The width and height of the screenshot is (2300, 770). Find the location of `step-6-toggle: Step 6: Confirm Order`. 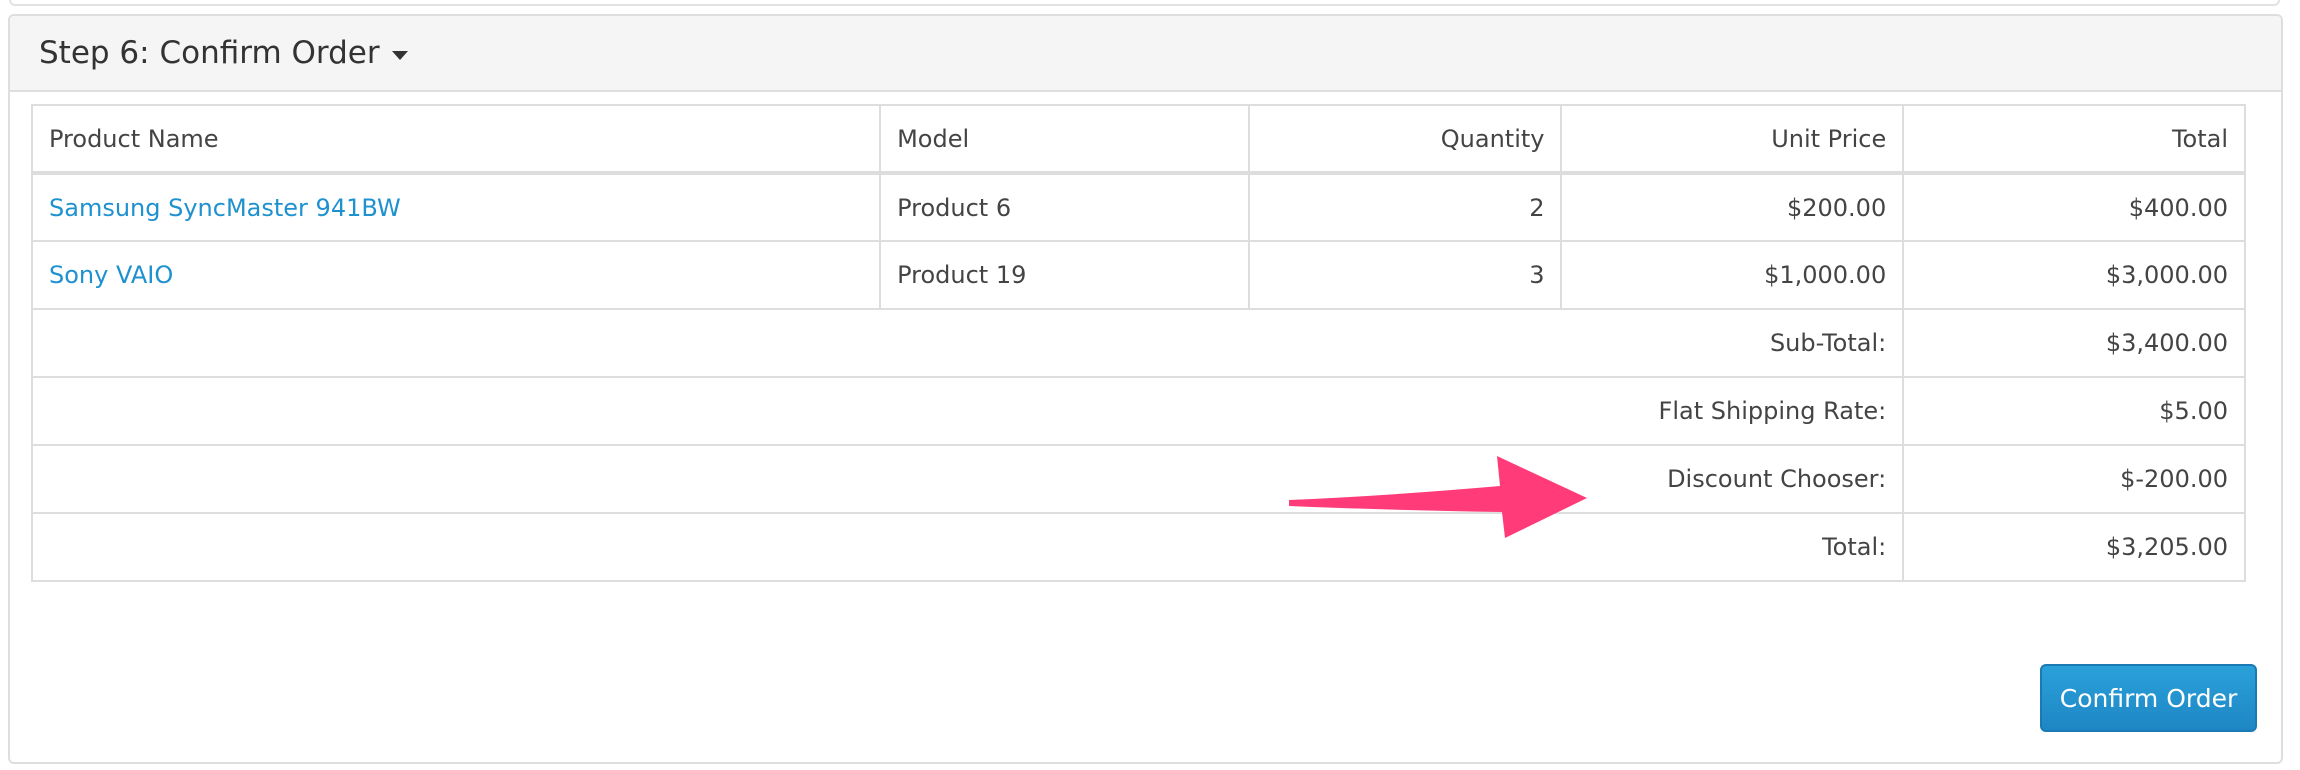

step-6-toggle: Step 6: Confirm Order is located at coordinates (223, 53).